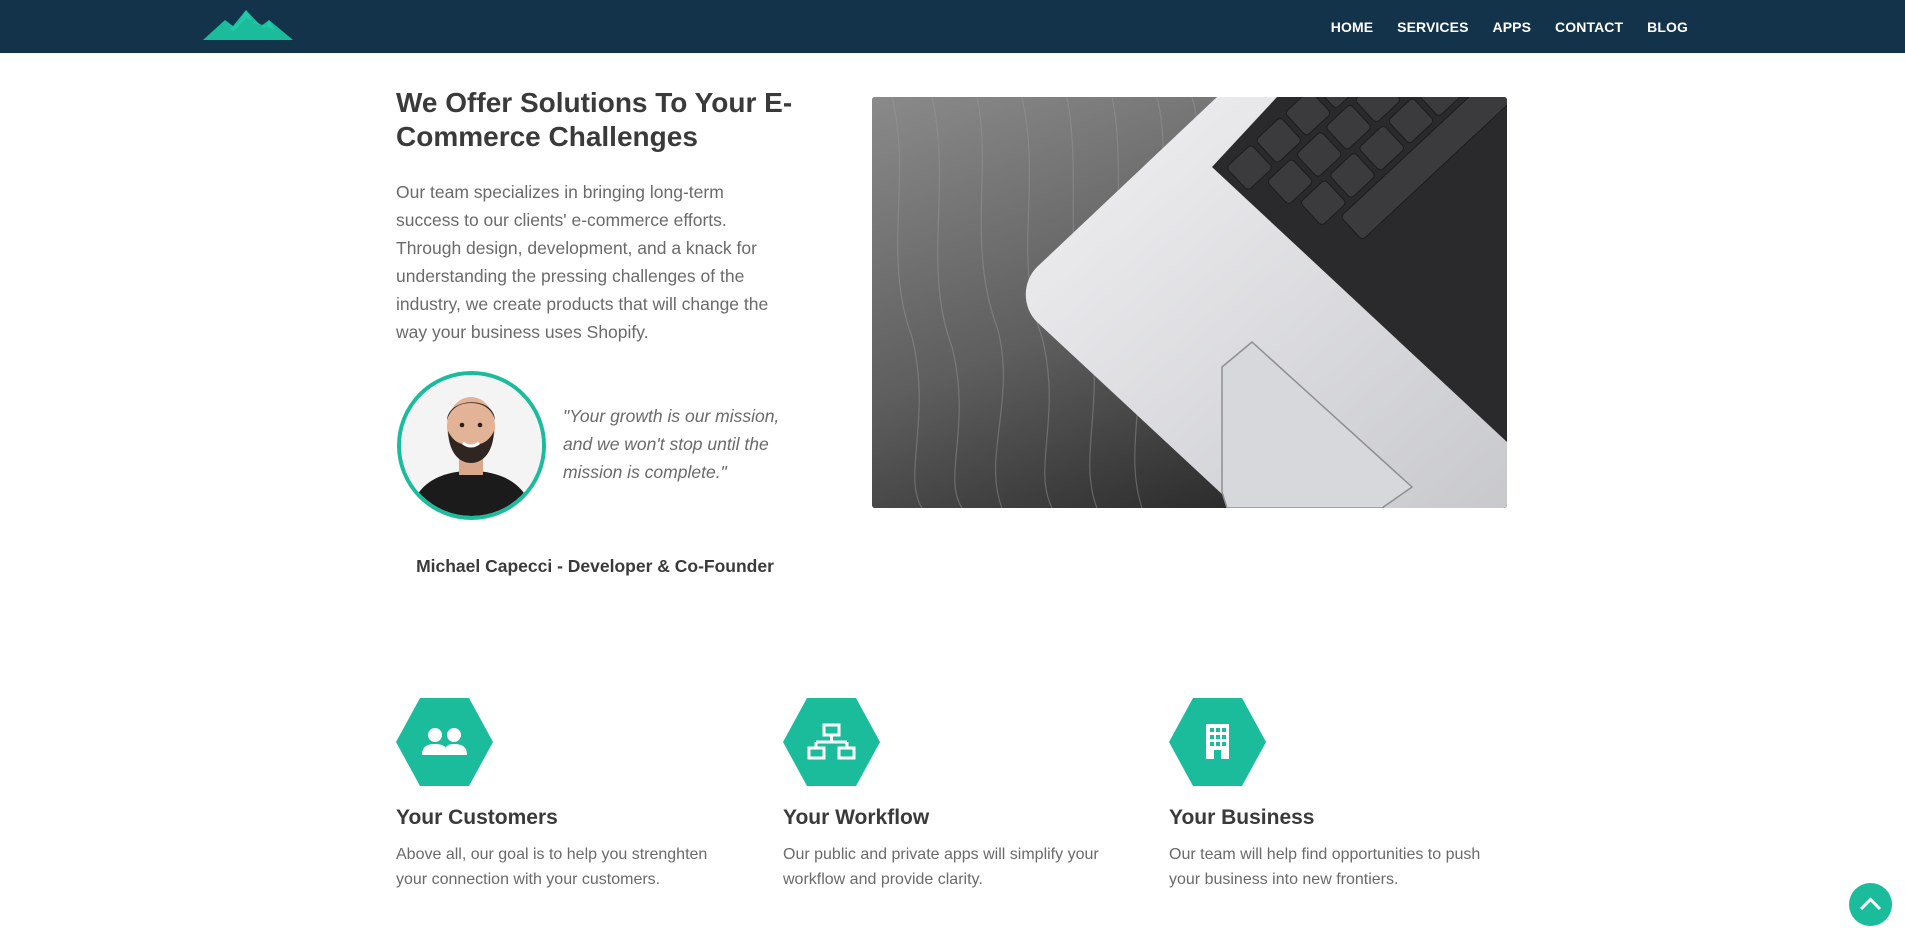  I want to click on users-icon, so click(444, 742).